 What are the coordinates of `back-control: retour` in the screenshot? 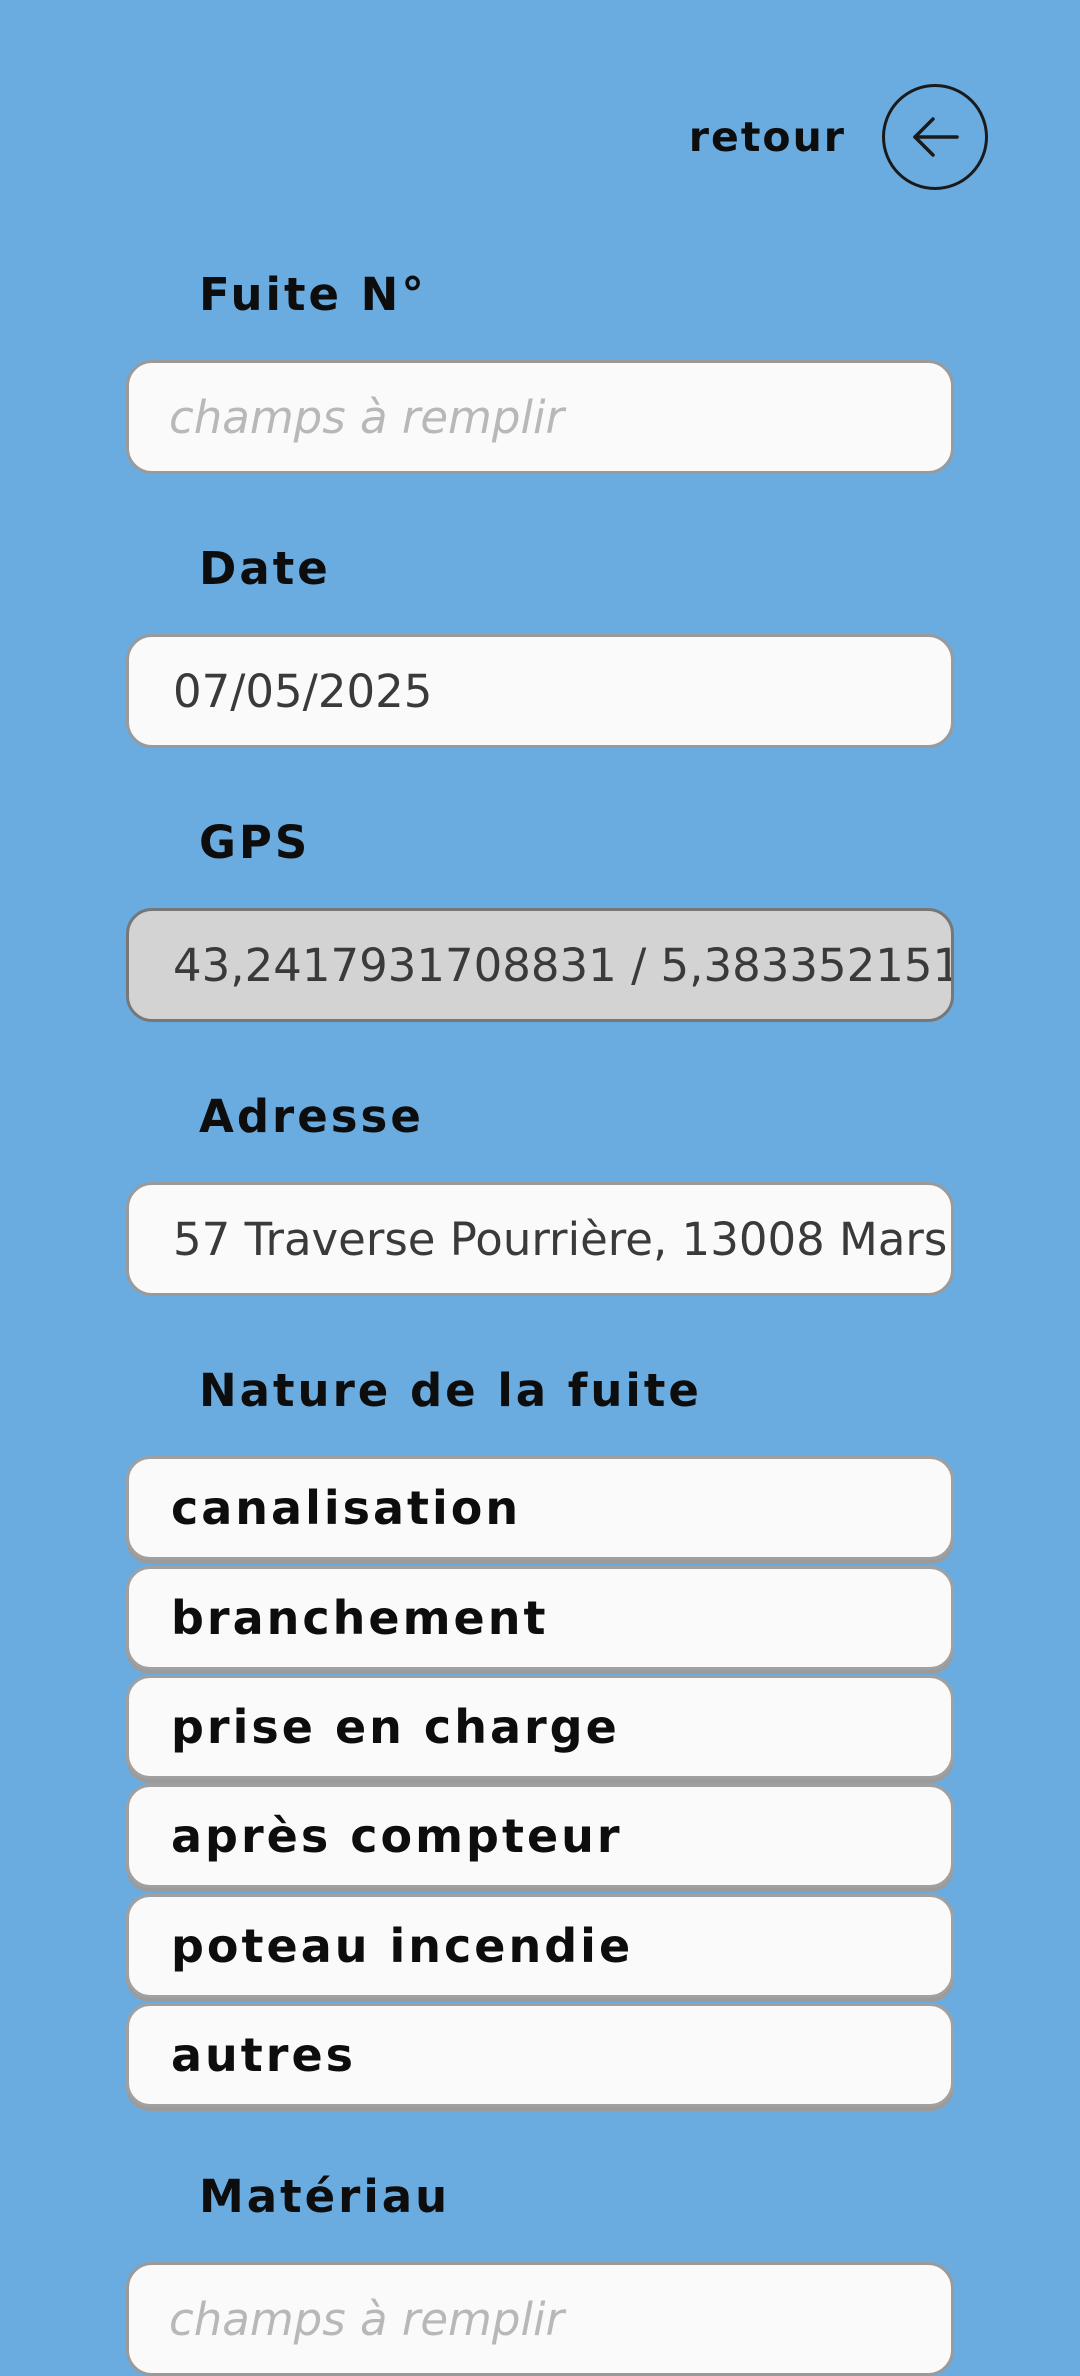 It's located at (838, 137).